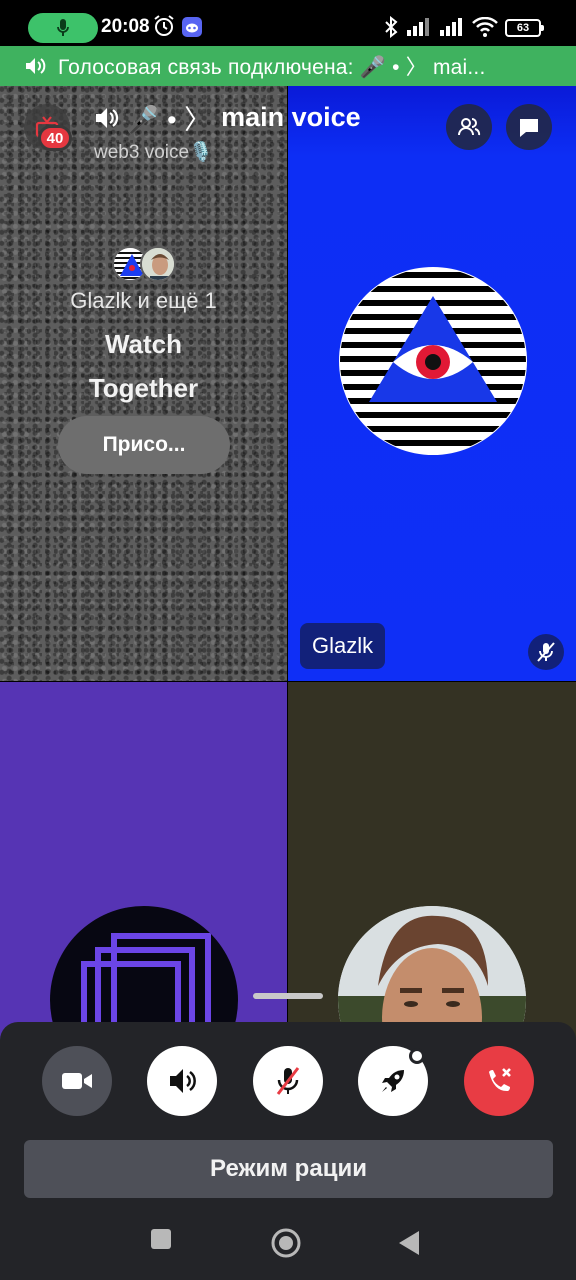  I want to click on bluetooth-icon, so click(391, 27).